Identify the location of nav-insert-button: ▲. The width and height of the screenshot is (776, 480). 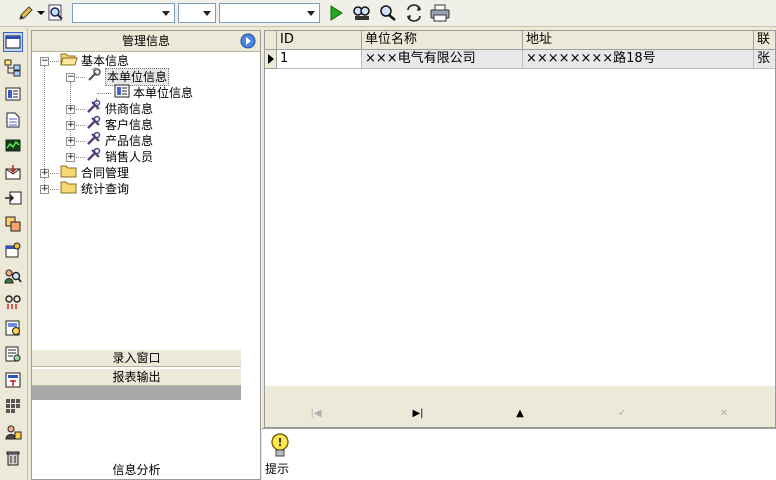
(520, 413).